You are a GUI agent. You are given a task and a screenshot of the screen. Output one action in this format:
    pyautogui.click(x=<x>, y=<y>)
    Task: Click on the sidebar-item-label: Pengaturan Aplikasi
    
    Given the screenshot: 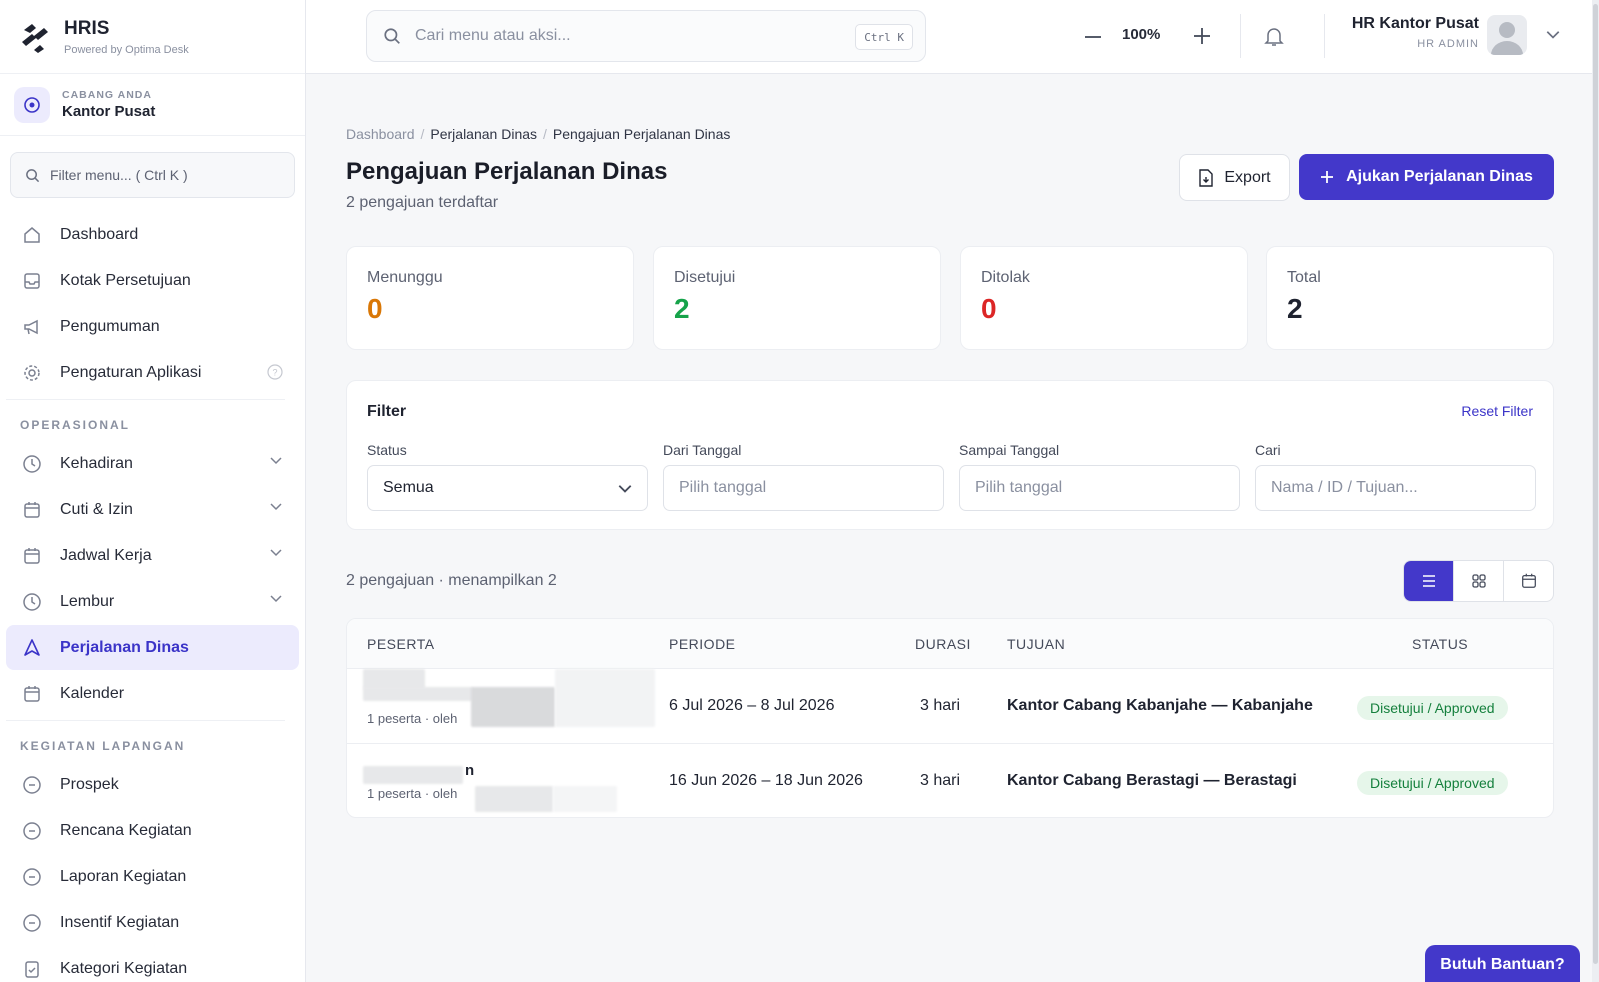 What is the action you would take?
    pyautogui.click(x=131, y=372)
    